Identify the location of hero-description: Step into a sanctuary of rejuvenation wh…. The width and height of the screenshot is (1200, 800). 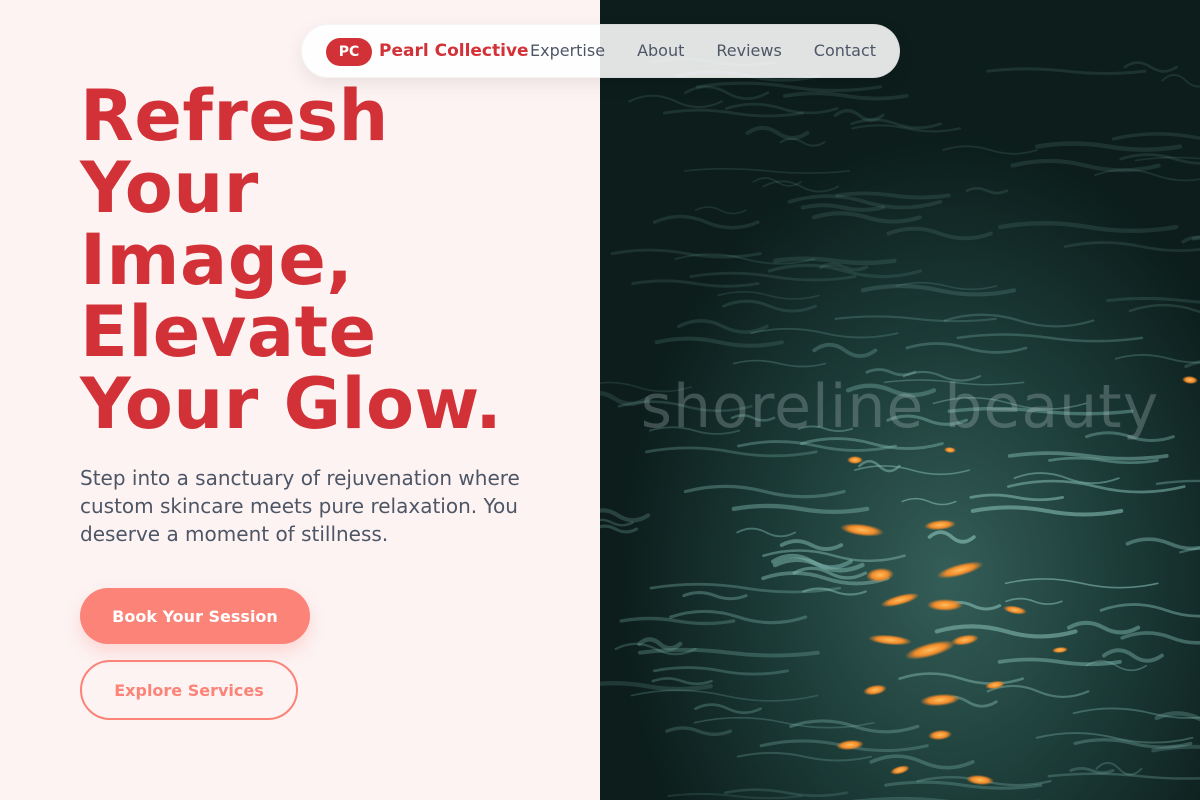
(300, 506).